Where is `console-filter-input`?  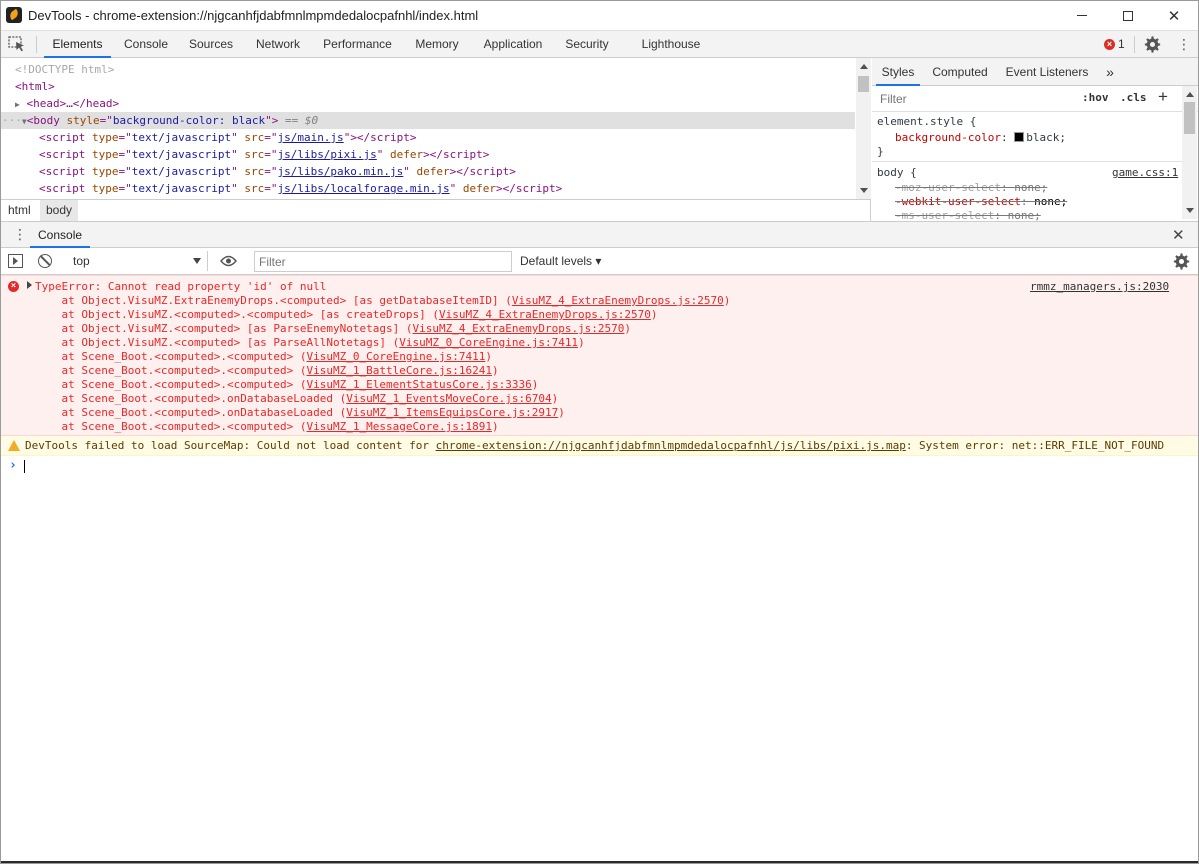
console-filter-input is located at coordinates (383, 261).